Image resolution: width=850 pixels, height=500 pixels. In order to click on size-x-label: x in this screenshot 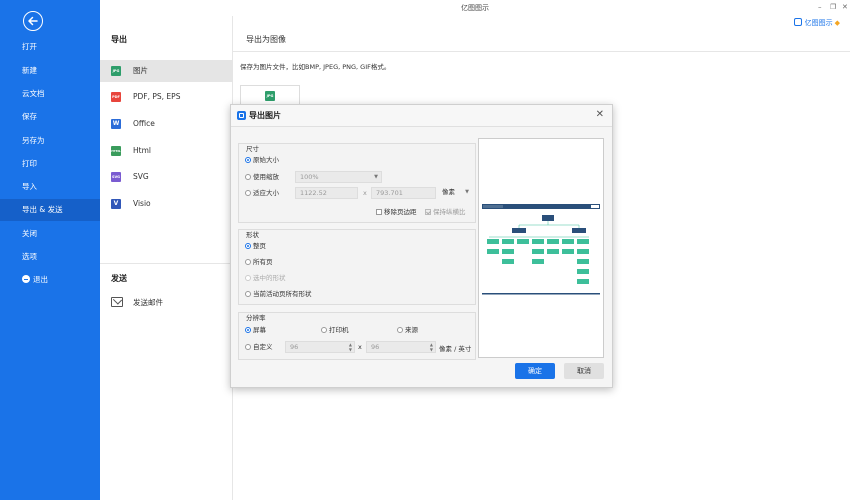, I will do `click(365, 193)`.